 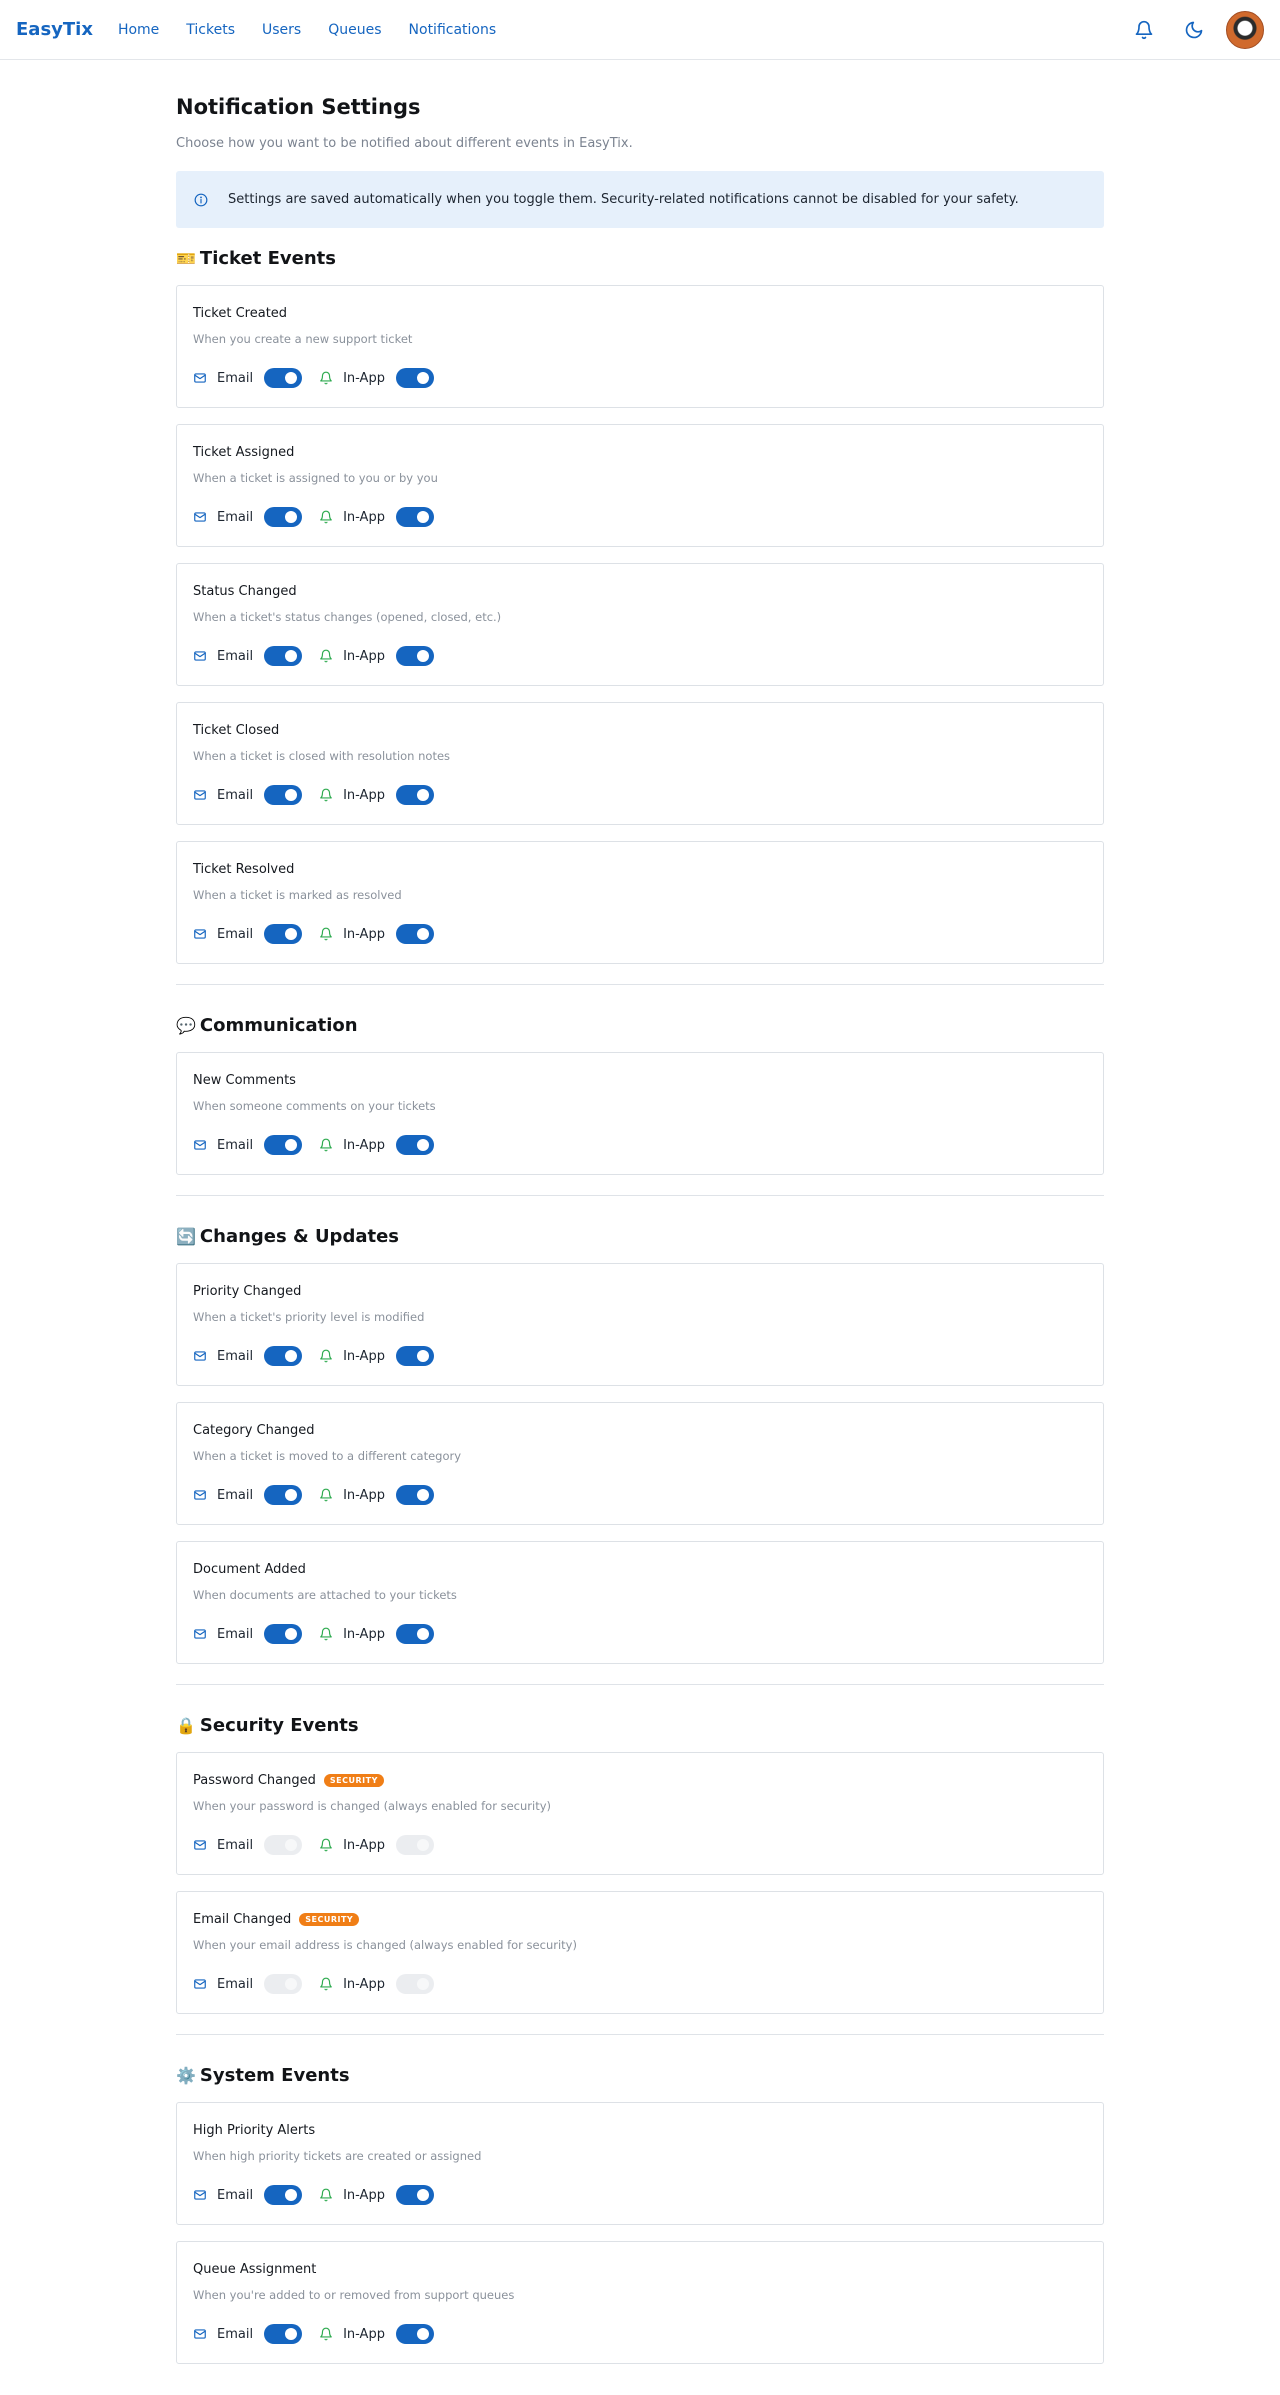 What do you see at coordinates (640, 1430) in the screenshot?
I see `card-header: Category Changed` at bounding box center [640, 1430].